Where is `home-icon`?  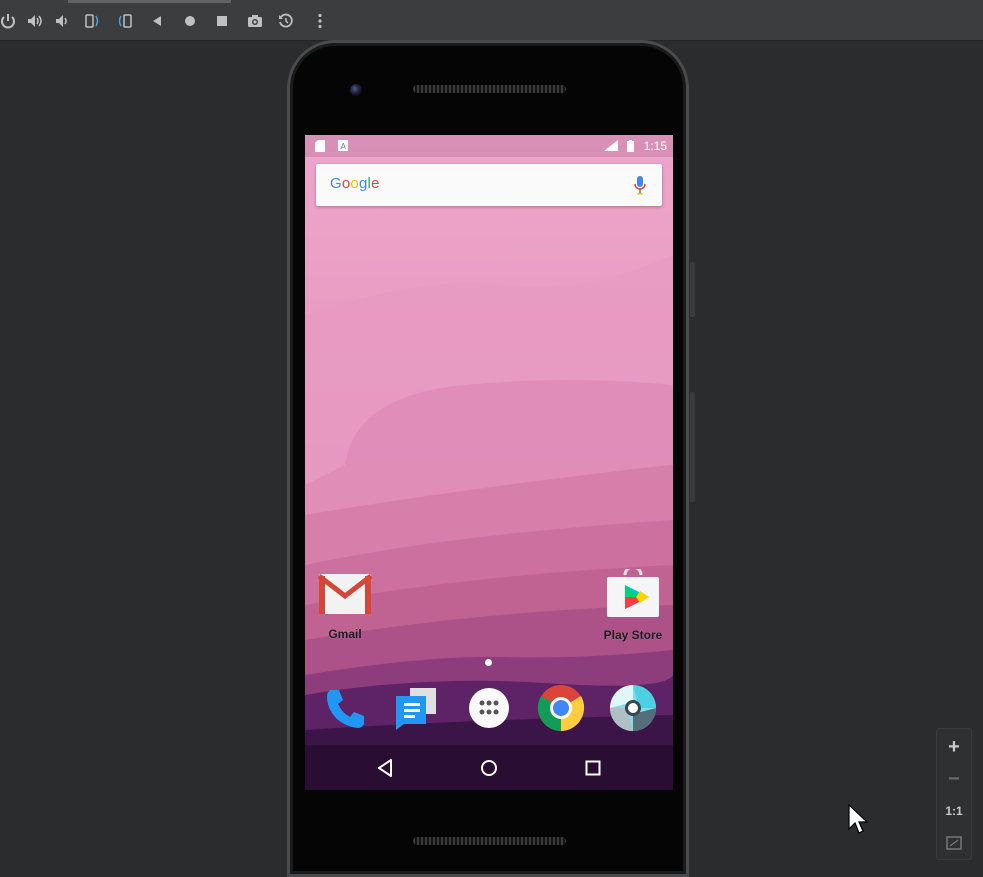 home-icon is located at coordinates (190, 21).